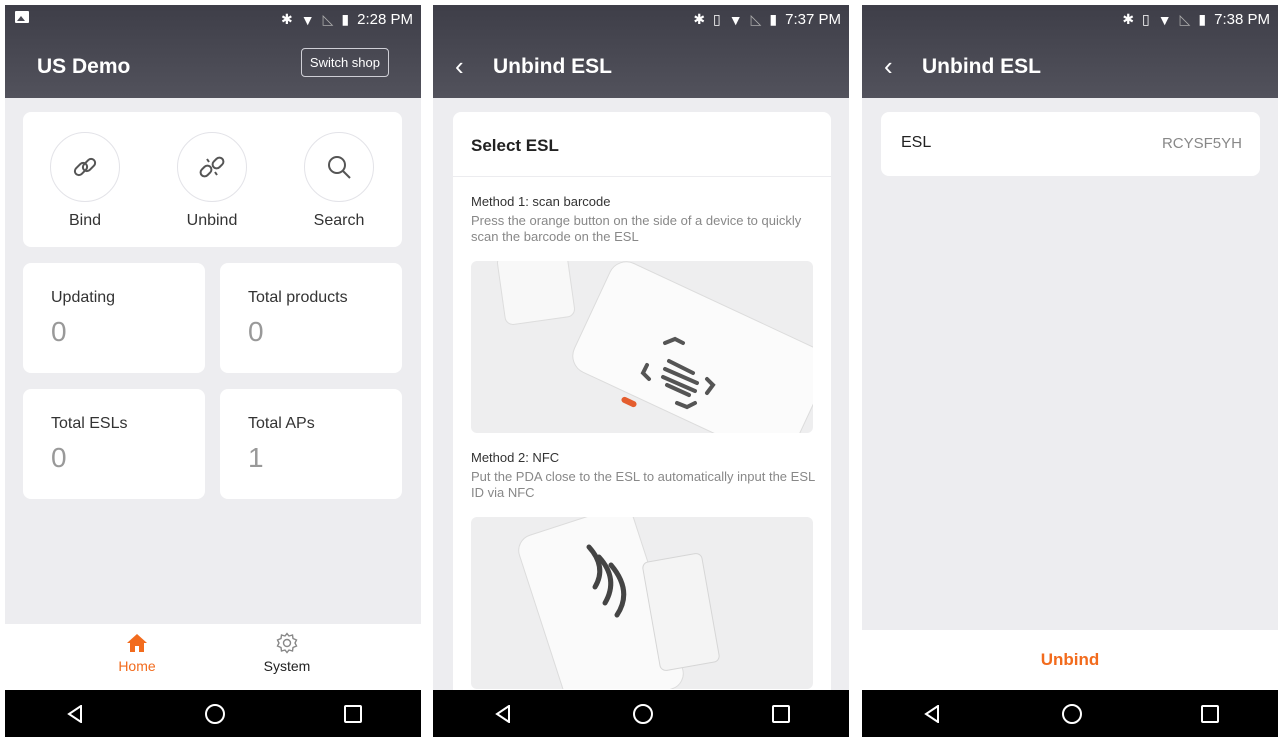 Image resolution: width=1280 pixels, height=742 pixels. What do you see at coordinates (137, 666) in the screenshot?
I see `tab-home-label: Home` at bounding box center [137, 666].